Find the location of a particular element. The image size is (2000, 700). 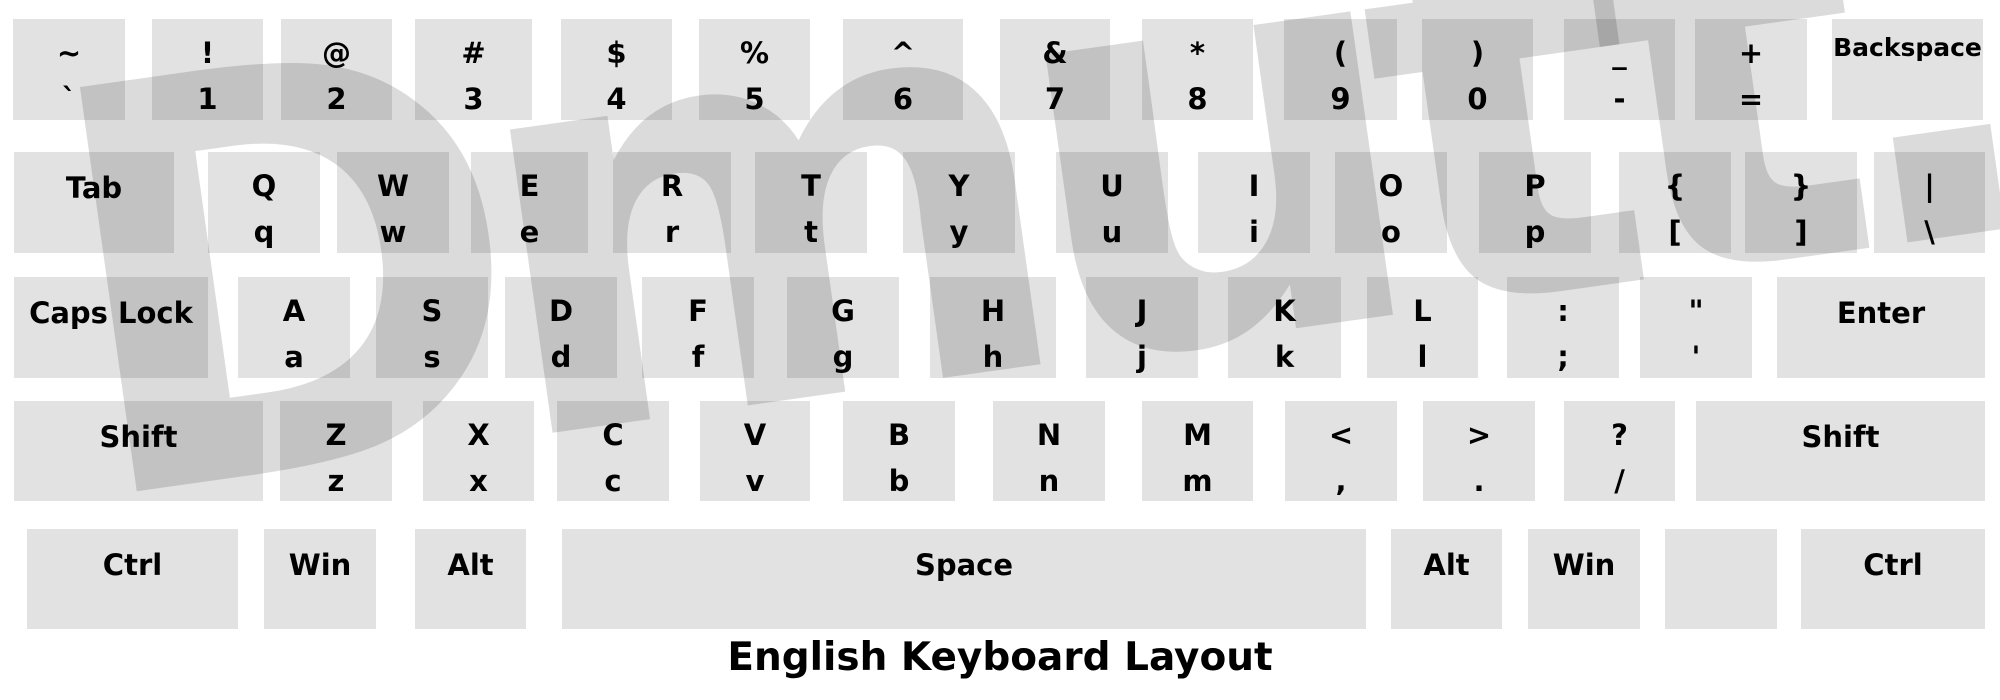

key-2: @2 is located at coordinates (336, 69).